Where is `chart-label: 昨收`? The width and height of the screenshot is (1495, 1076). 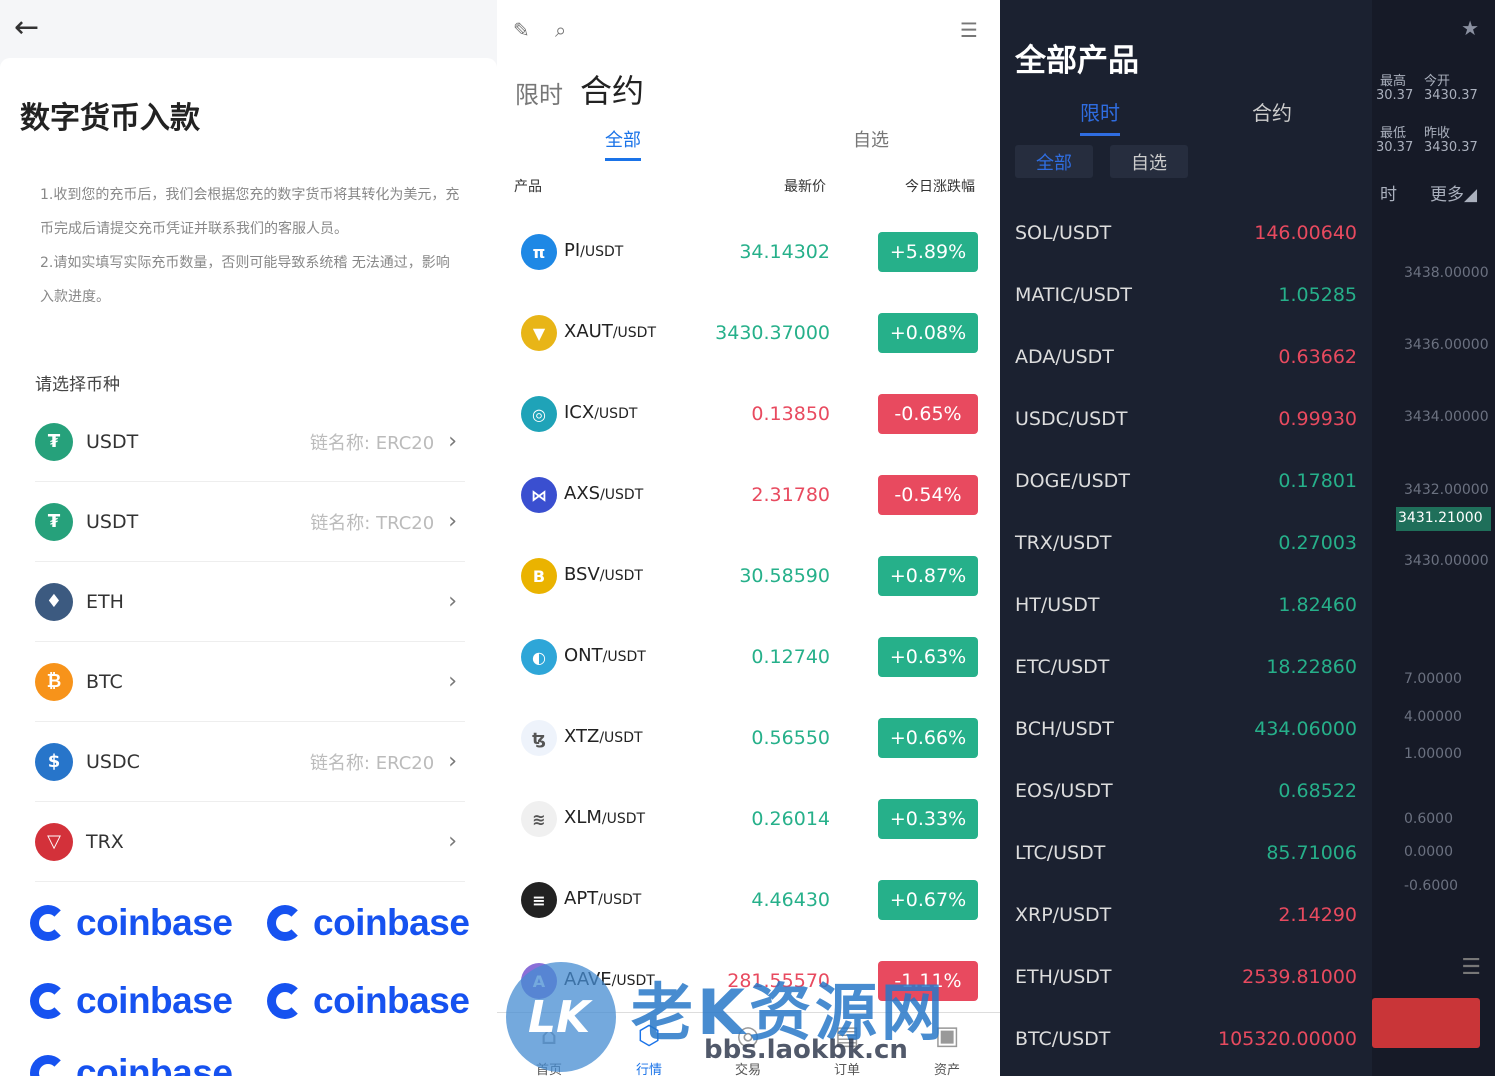
chart-label: 昨收 is located at coordinates (1437, 133).